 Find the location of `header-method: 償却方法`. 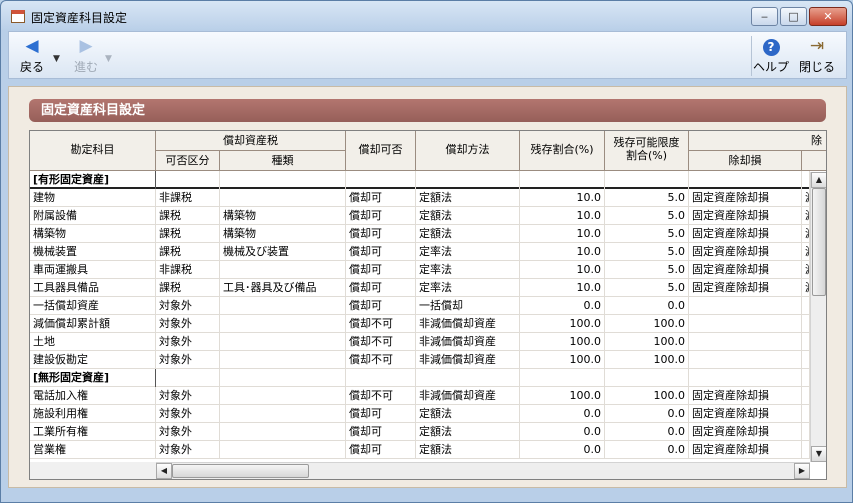

header-method: 償却方法 is located at coordinates (468, 151).